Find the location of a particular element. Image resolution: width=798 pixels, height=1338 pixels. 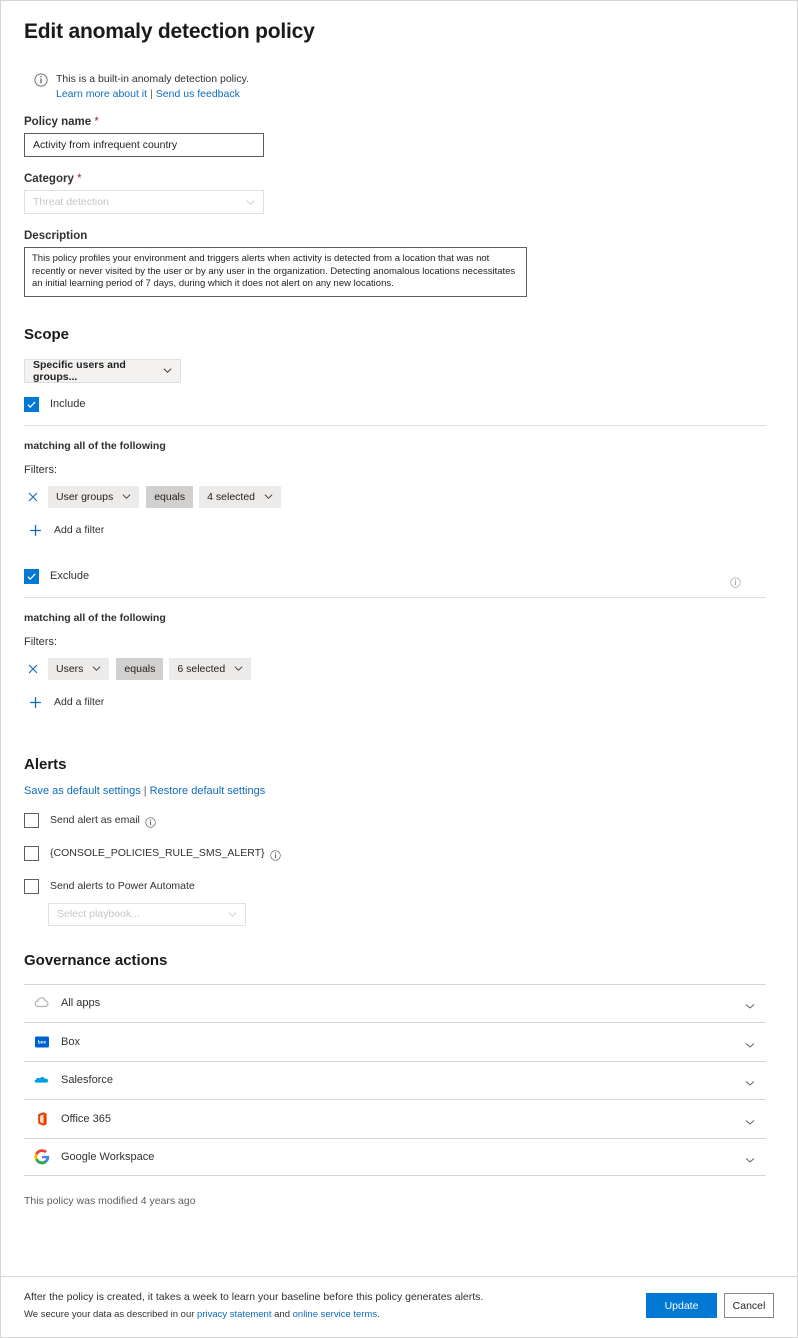

include-filter-row: User groups equals 4 selected is located at coordinates (399, 496).